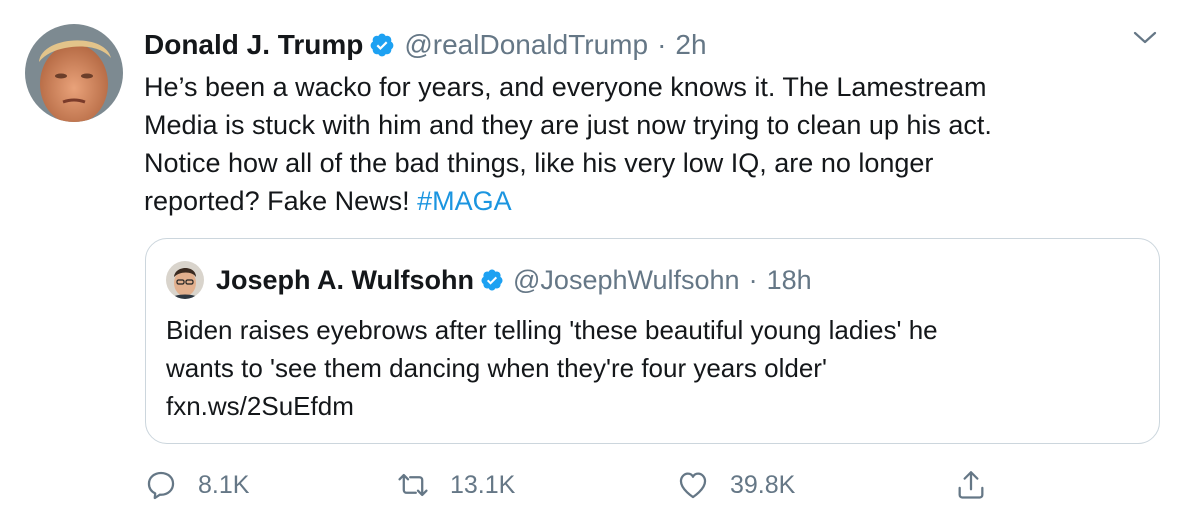 The width and height of the screenshot is (1184, 522). Describe the element at coordinates (656, 406) in the screenshot. I see `quoted-link: fxn.ws/2SuEfdm` at that location.